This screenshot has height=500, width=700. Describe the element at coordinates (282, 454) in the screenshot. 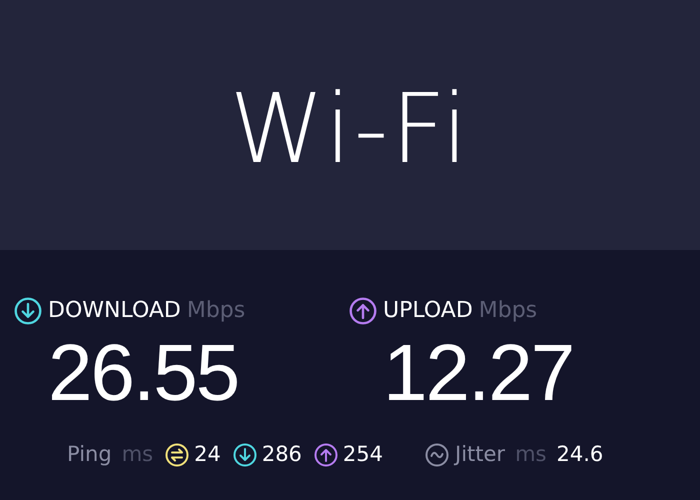

I see `ping-value: 286` at that location.